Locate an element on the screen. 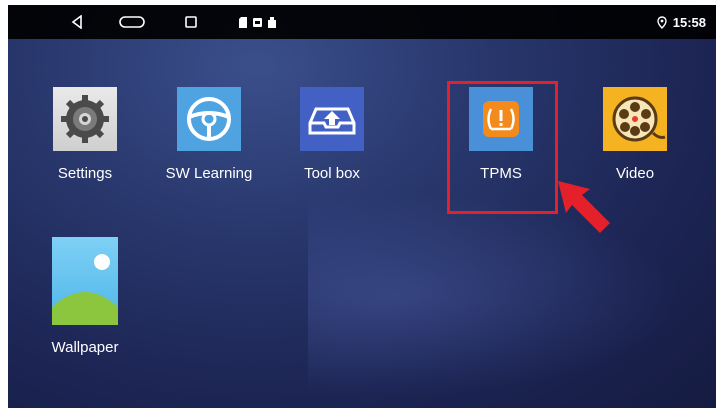  pointer-arrow-icon is located at coordinates (584, 207).